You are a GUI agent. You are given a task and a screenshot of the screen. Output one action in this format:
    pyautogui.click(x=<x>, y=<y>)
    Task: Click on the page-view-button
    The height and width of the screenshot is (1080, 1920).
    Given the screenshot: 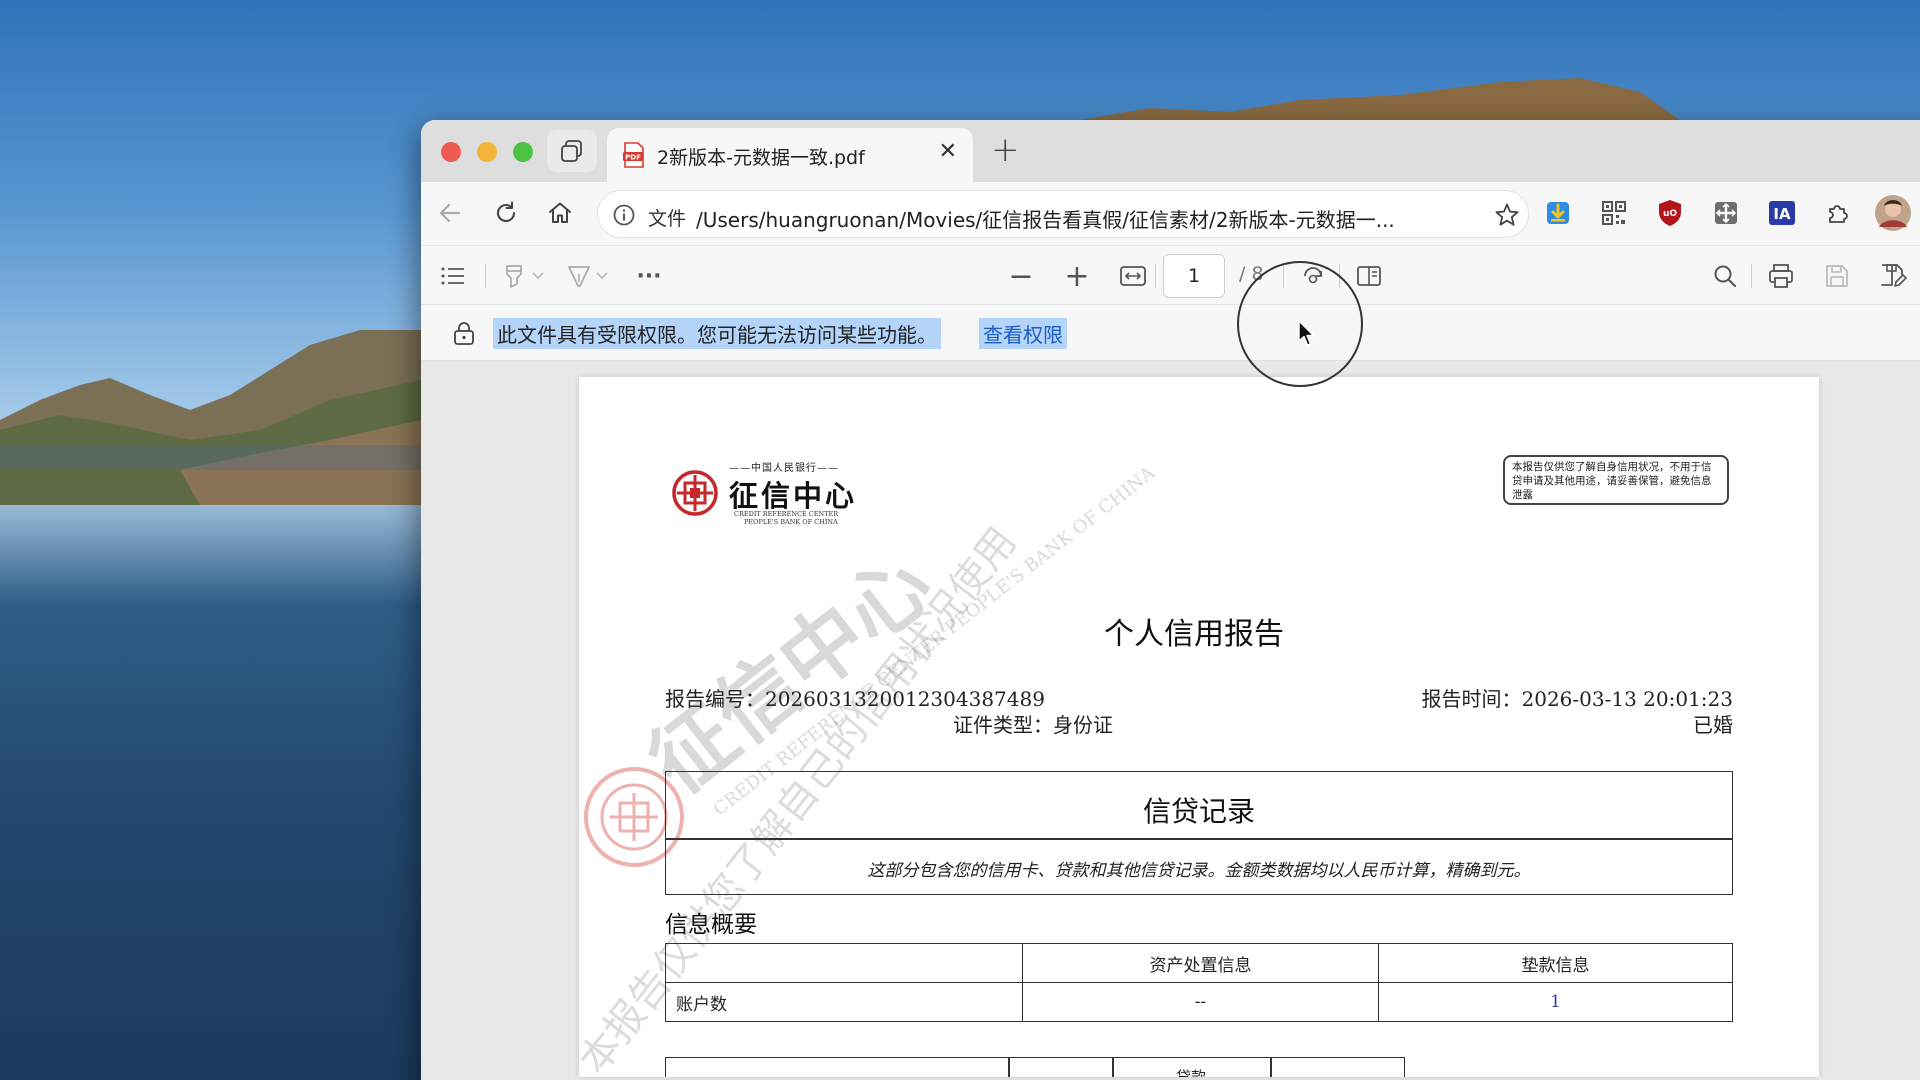 What is the action you would take?
    pyautogui.click(x=1369, y=276)
    